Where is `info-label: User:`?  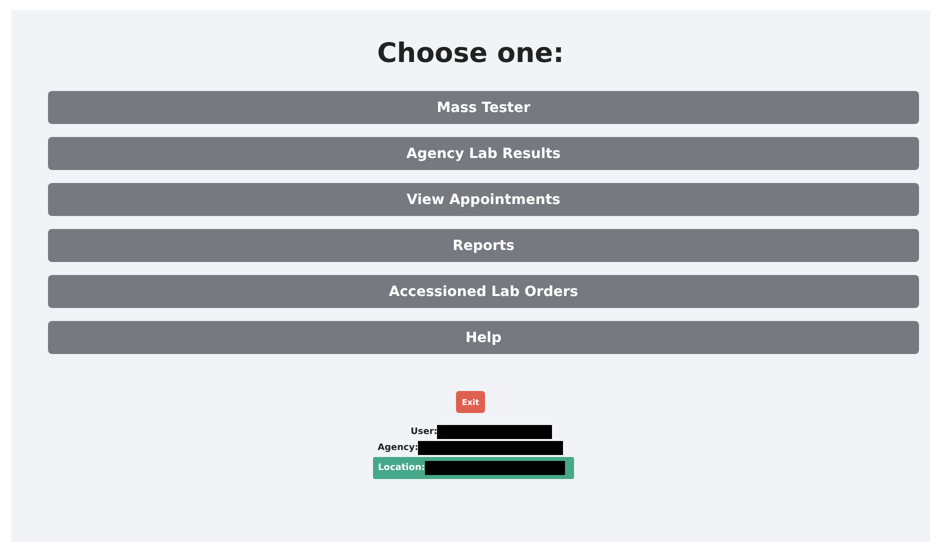 info-label: User: is located at coordinates (424, 432).